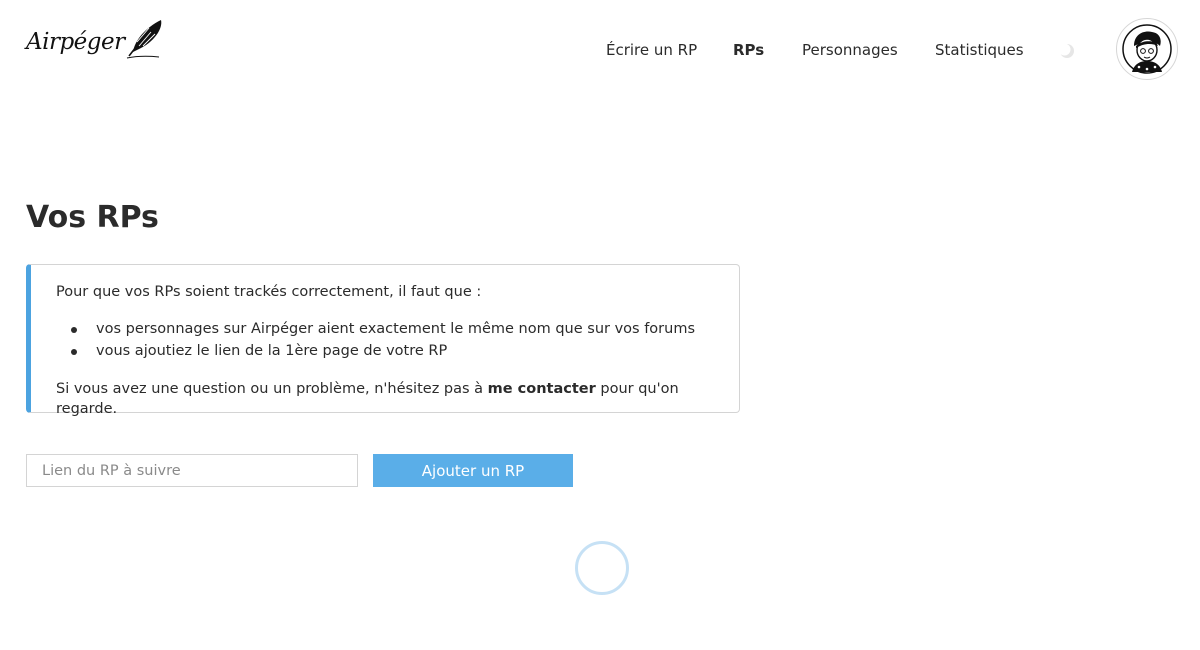 Image resolution: width=1200 pixels, height=650 pixels. I want to click on moon-icon, so click(1066, 50).